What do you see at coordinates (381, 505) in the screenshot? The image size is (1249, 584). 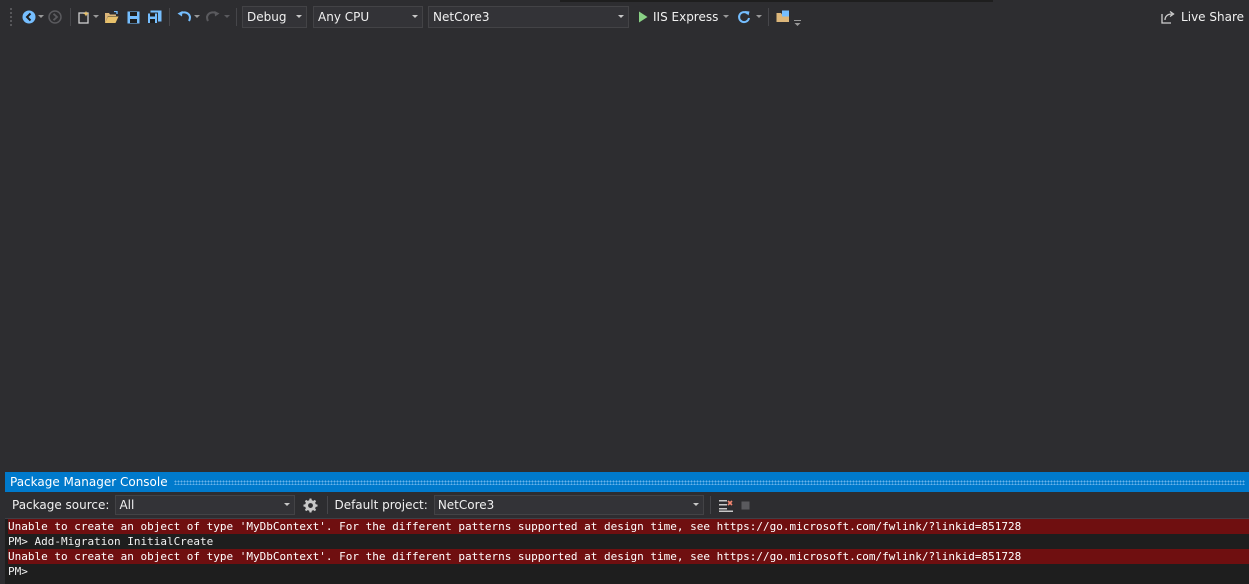 I see `default-project-label: Default project:` at bounding box center [381, 505].